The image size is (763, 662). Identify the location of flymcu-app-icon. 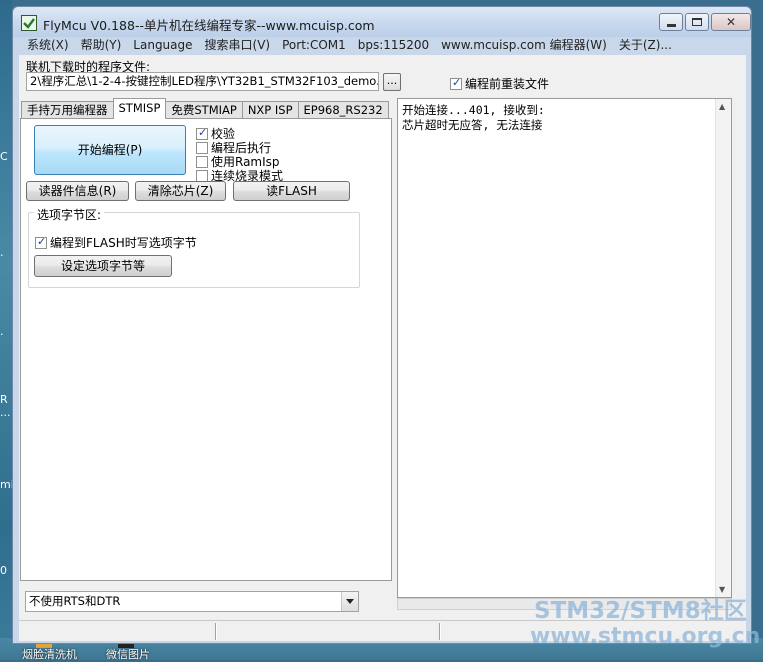
(29, 23).